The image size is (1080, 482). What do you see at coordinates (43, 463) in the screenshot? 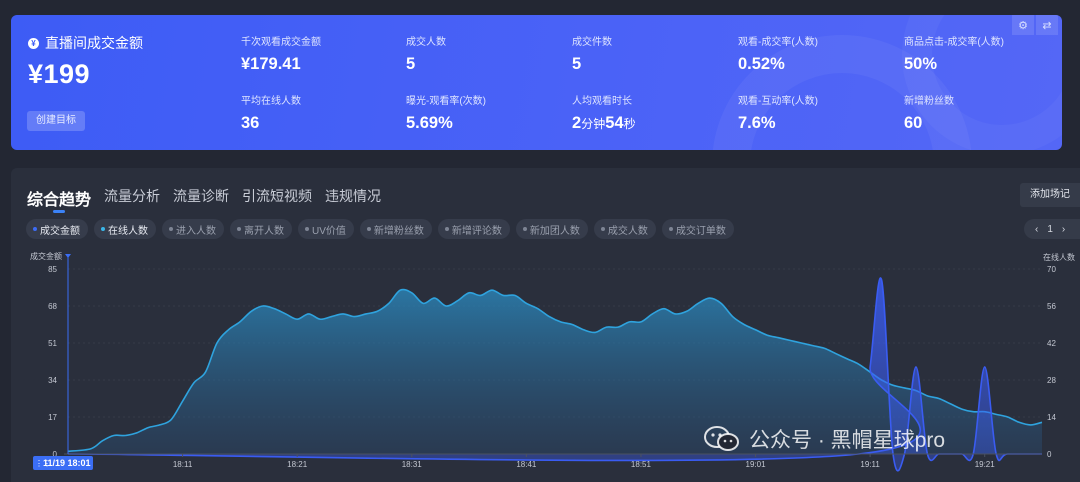
I see `drag-handle-icon: ⋮⋮` at bounding box center [43, 463].